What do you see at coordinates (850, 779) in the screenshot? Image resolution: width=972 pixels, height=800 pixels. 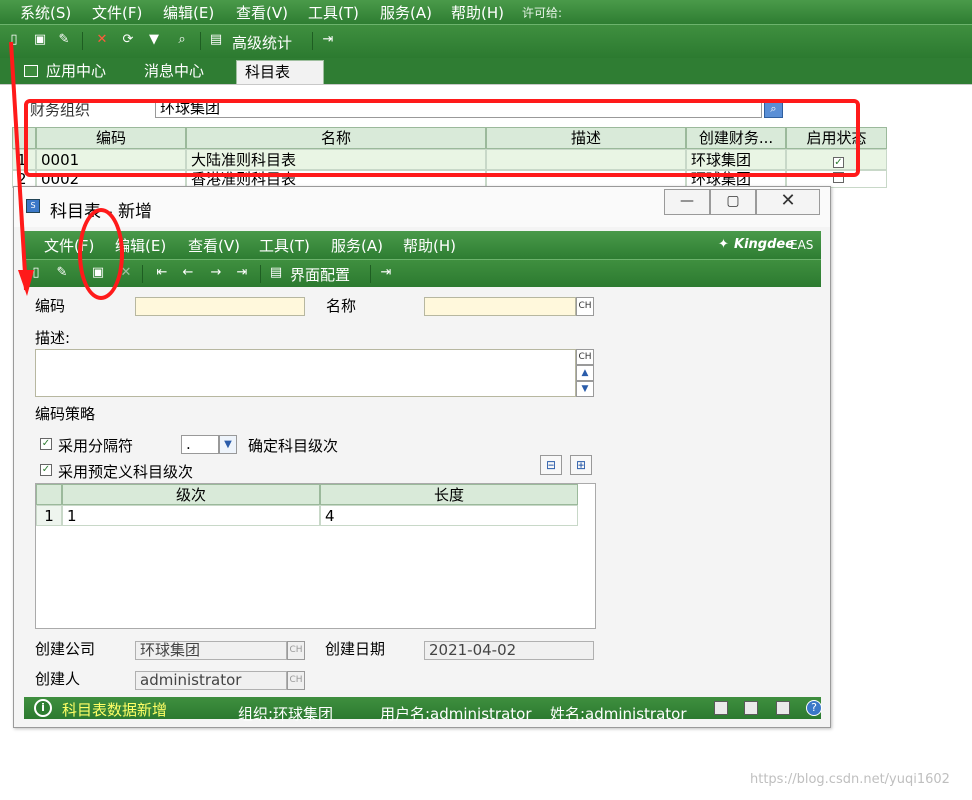 I see `watermark: https://blog.csdn.net/yuqi1602` at bounding box center [850, 779].